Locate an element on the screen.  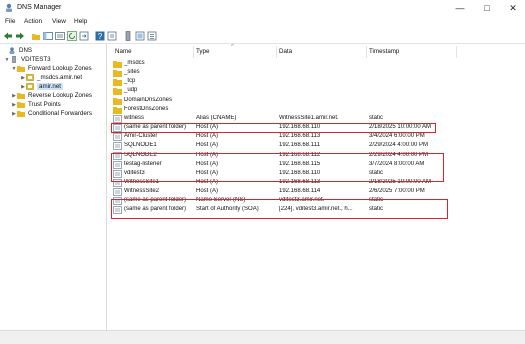
tree-label: DNS is located at coordinates (26, 50).